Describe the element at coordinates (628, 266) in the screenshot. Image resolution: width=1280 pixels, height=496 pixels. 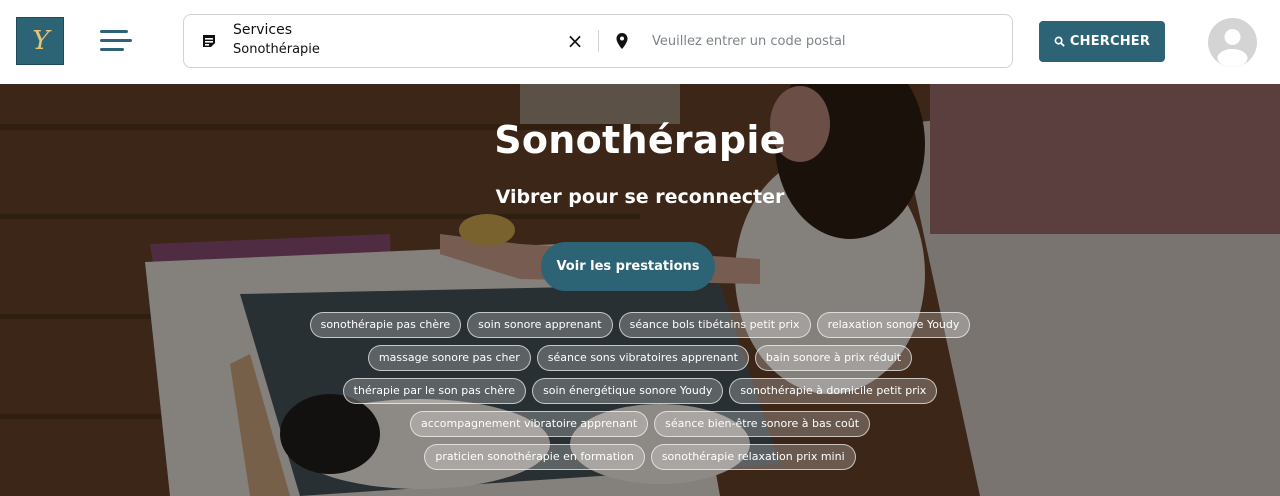
I see `view-services-button: Voir les prestations` at that location.